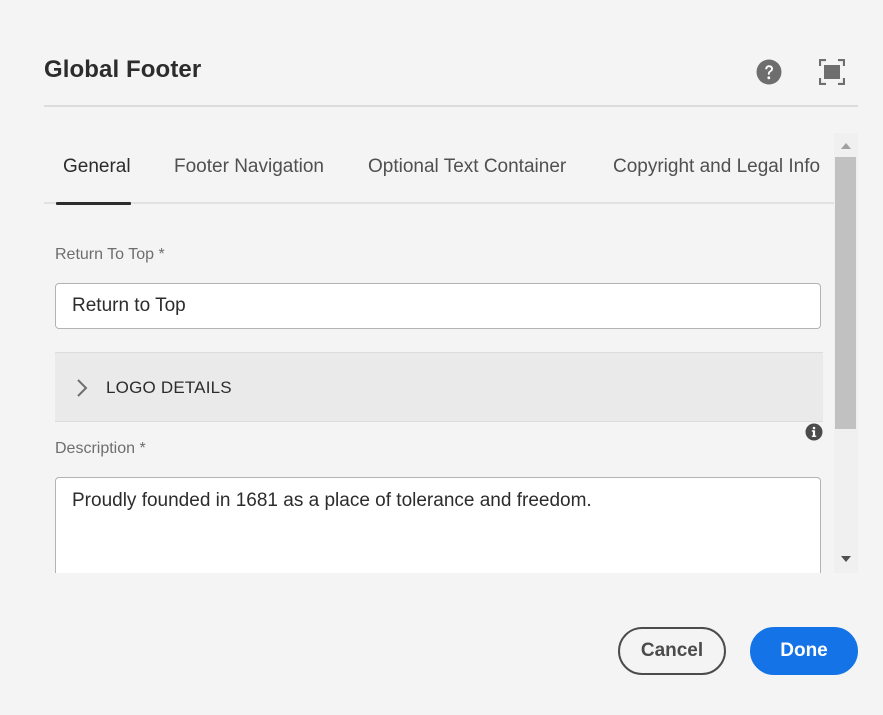 The width and height of the screenshot is (883, 715). Describe the element at coordinates (439, 203) in the screenshot. I see `tabs-divider` at that location.